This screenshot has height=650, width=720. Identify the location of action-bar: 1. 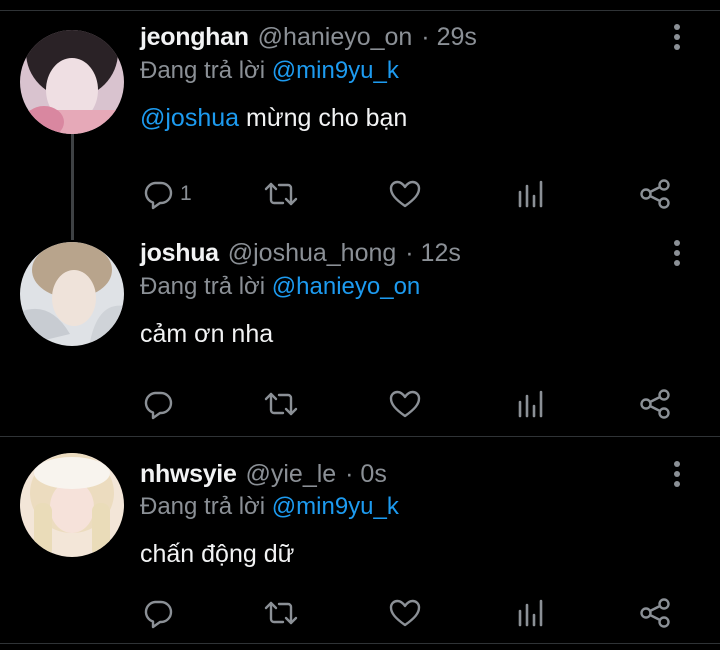
(360, 194).